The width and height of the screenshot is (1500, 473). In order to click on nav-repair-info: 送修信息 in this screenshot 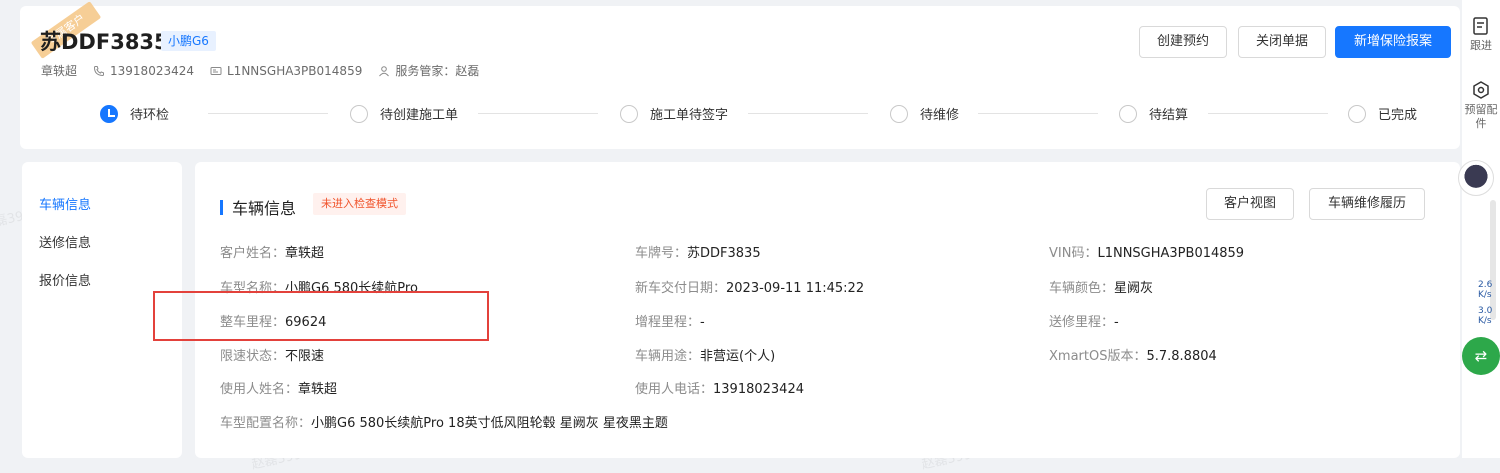, I will do `click(65, 241)`.